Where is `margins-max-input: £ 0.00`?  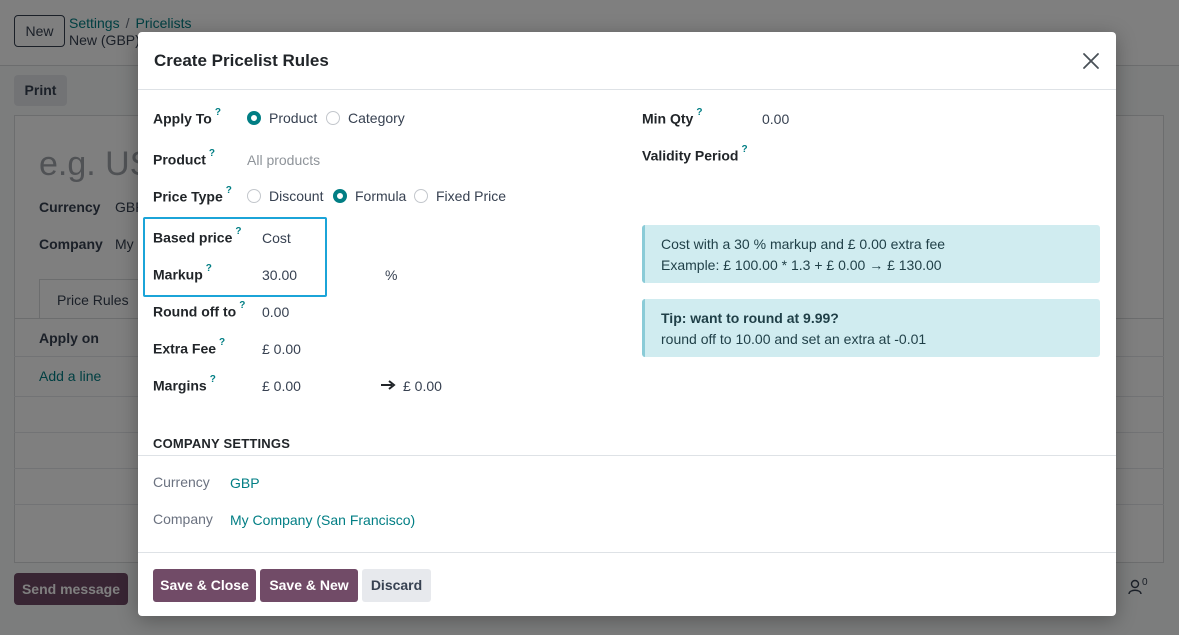
margins-max-input: £ 0.00 is located at coordinates (422, 386).